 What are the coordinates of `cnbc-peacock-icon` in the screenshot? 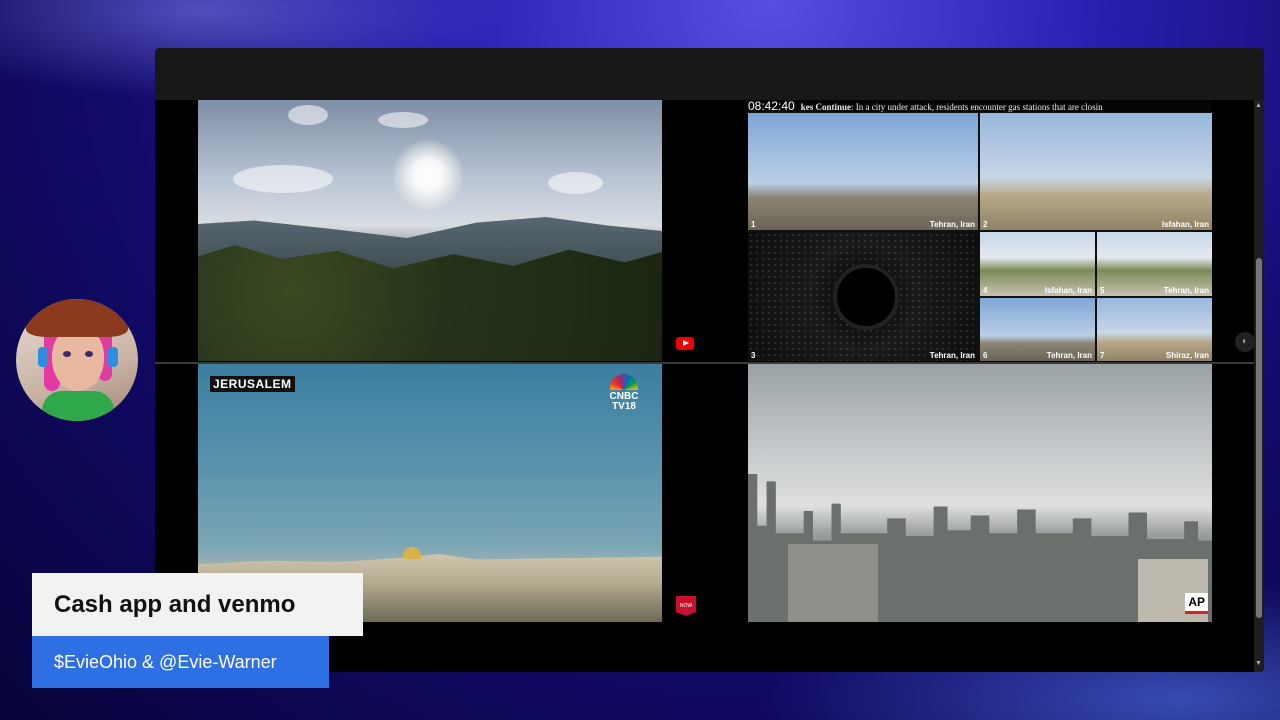 It's located at (624, 382).